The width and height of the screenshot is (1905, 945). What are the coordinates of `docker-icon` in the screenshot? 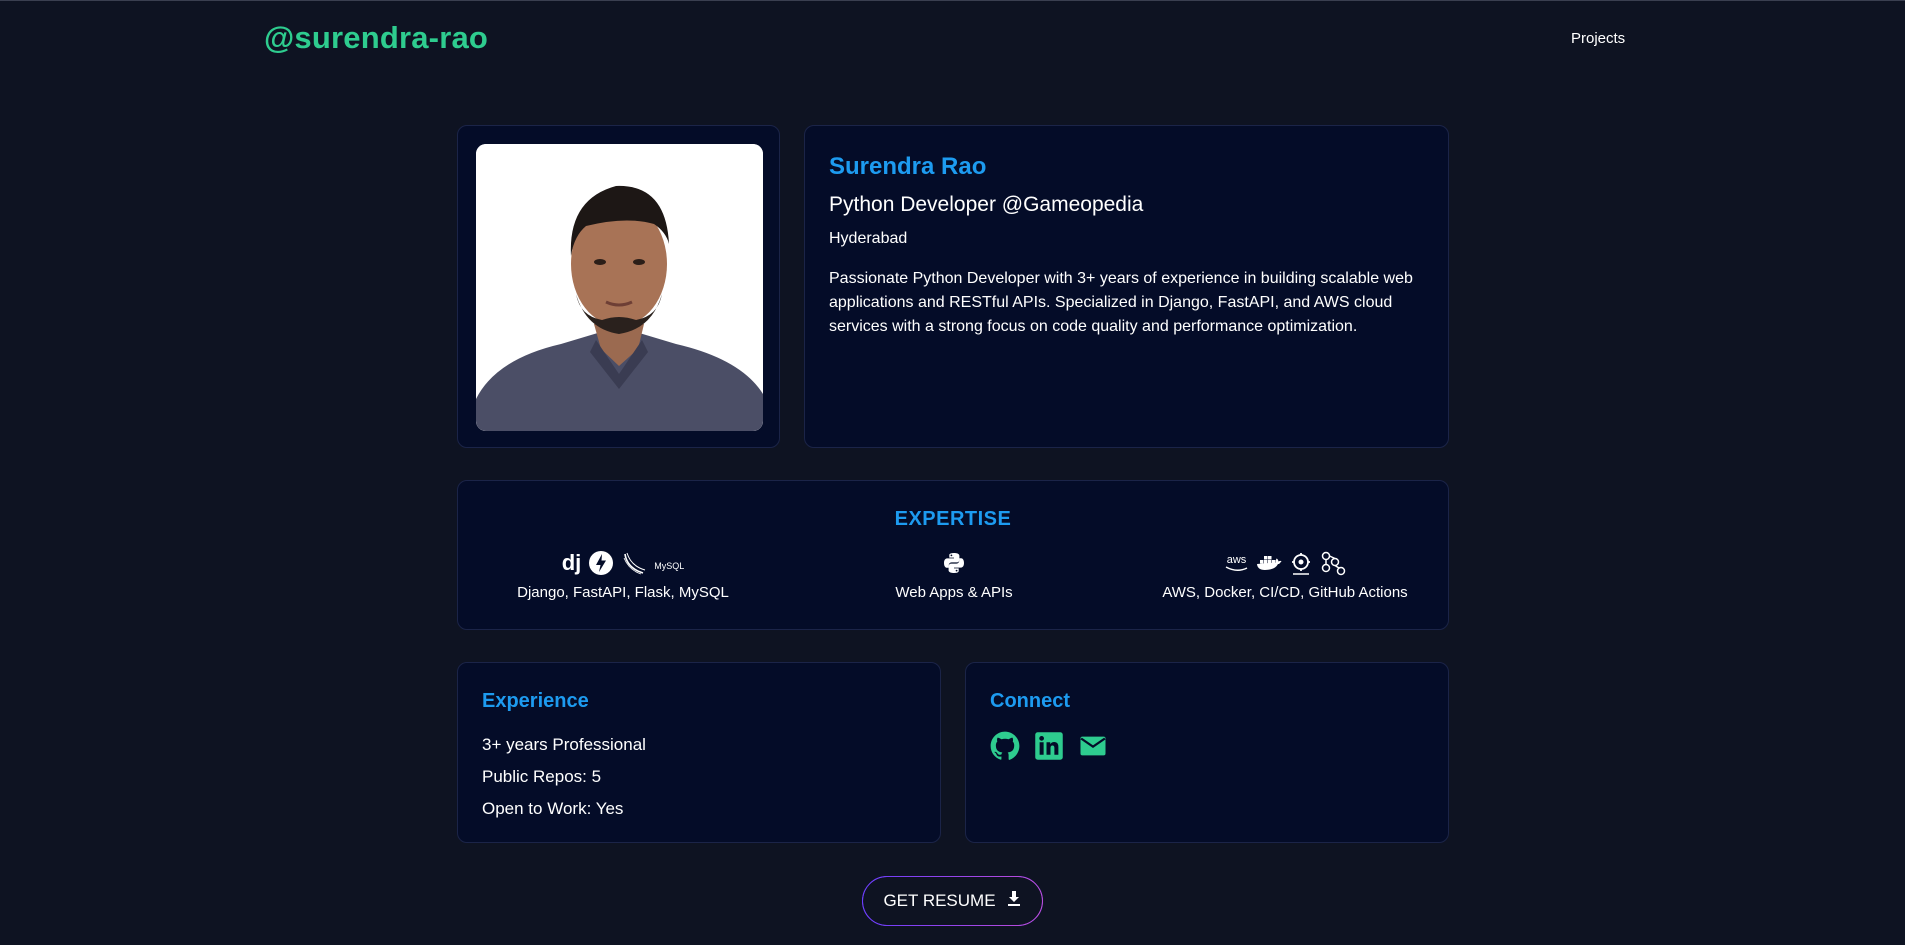 It's located at (1269, 563).